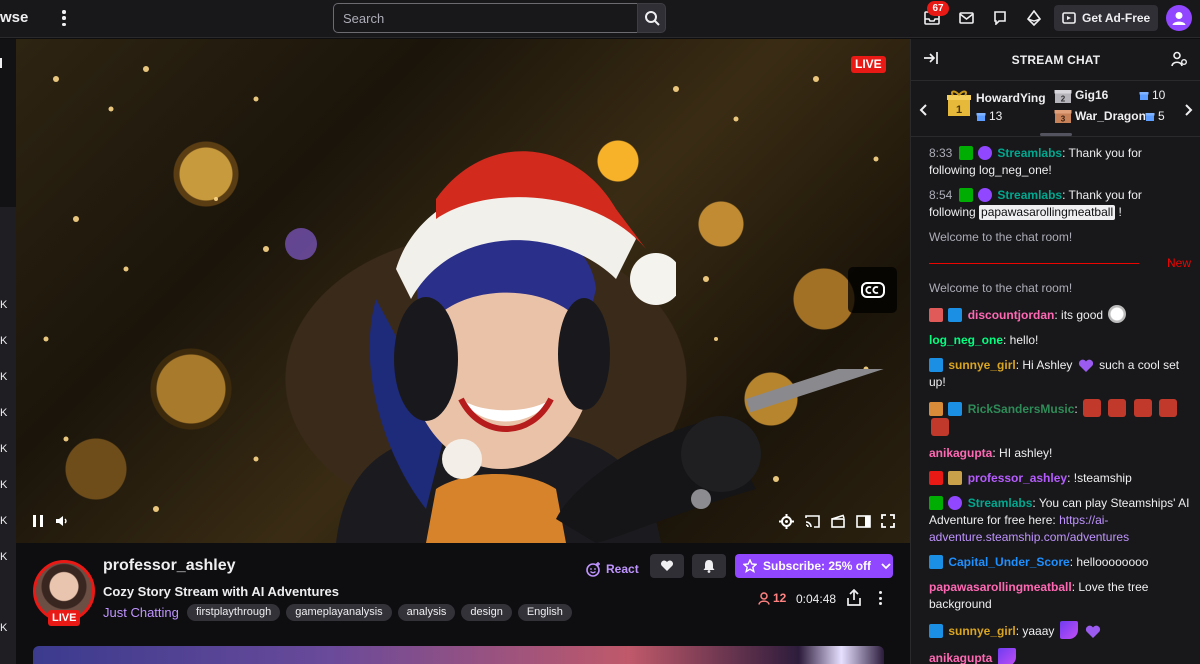 The width and height of the screenshot is (1200, 664). Describe the element at coordinates (1091, 95) in the screenshot. I see `leaderboard-user-2: Gig16` at that location.